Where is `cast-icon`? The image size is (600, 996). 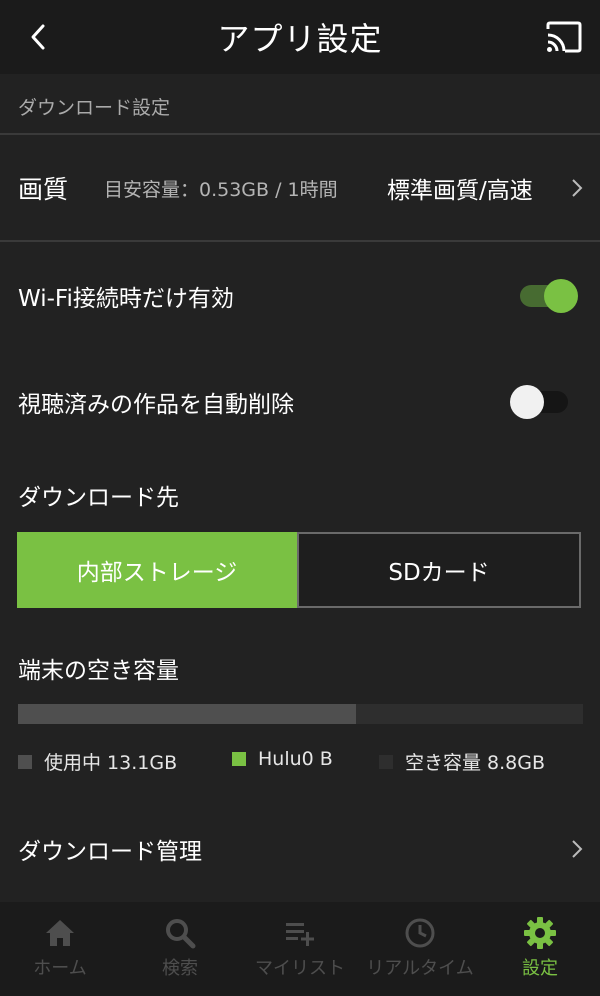 cast-icon is located at coordinates (564, 37).